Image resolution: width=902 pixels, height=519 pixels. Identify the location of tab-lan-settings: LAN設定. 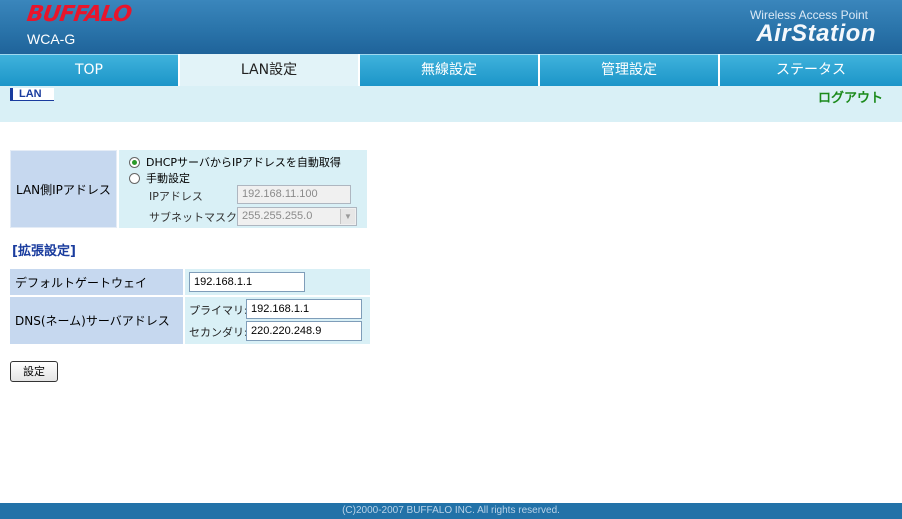
(269, 70).